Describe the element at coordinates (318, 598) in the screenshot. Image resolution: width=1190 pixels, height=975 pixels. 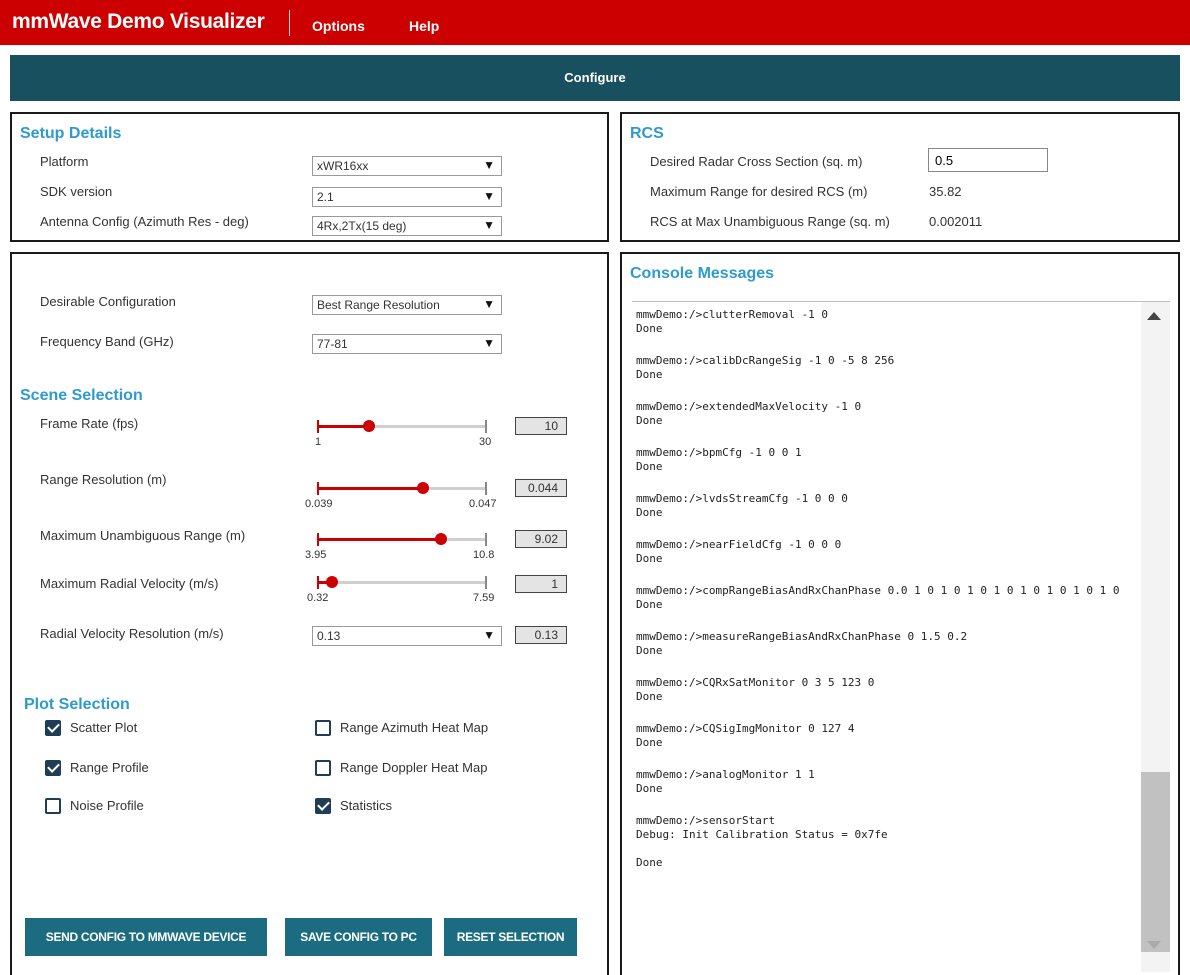
I see `slider-min-label: 0.32` at that location.